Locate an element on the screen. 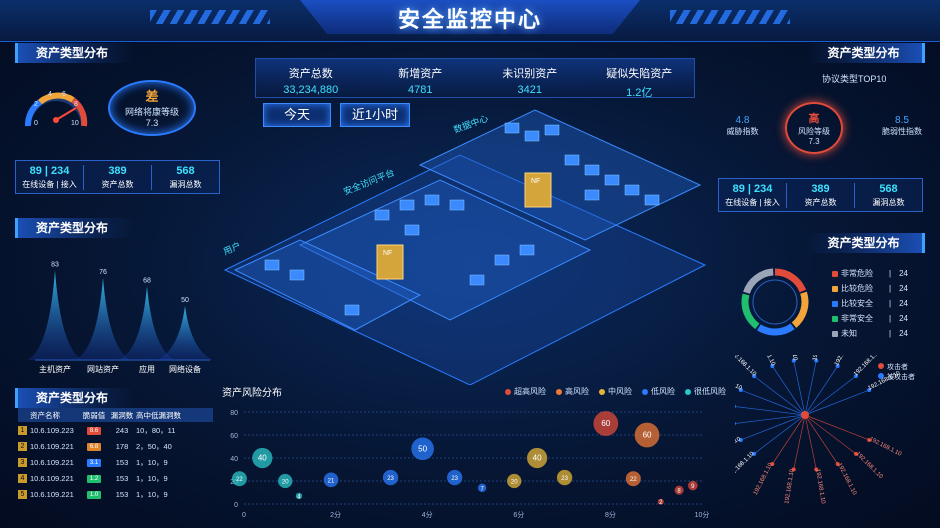 This screenshot has height=528, width=940. risk-legend-item: 超高风险 is located at coordinates (525, 391).